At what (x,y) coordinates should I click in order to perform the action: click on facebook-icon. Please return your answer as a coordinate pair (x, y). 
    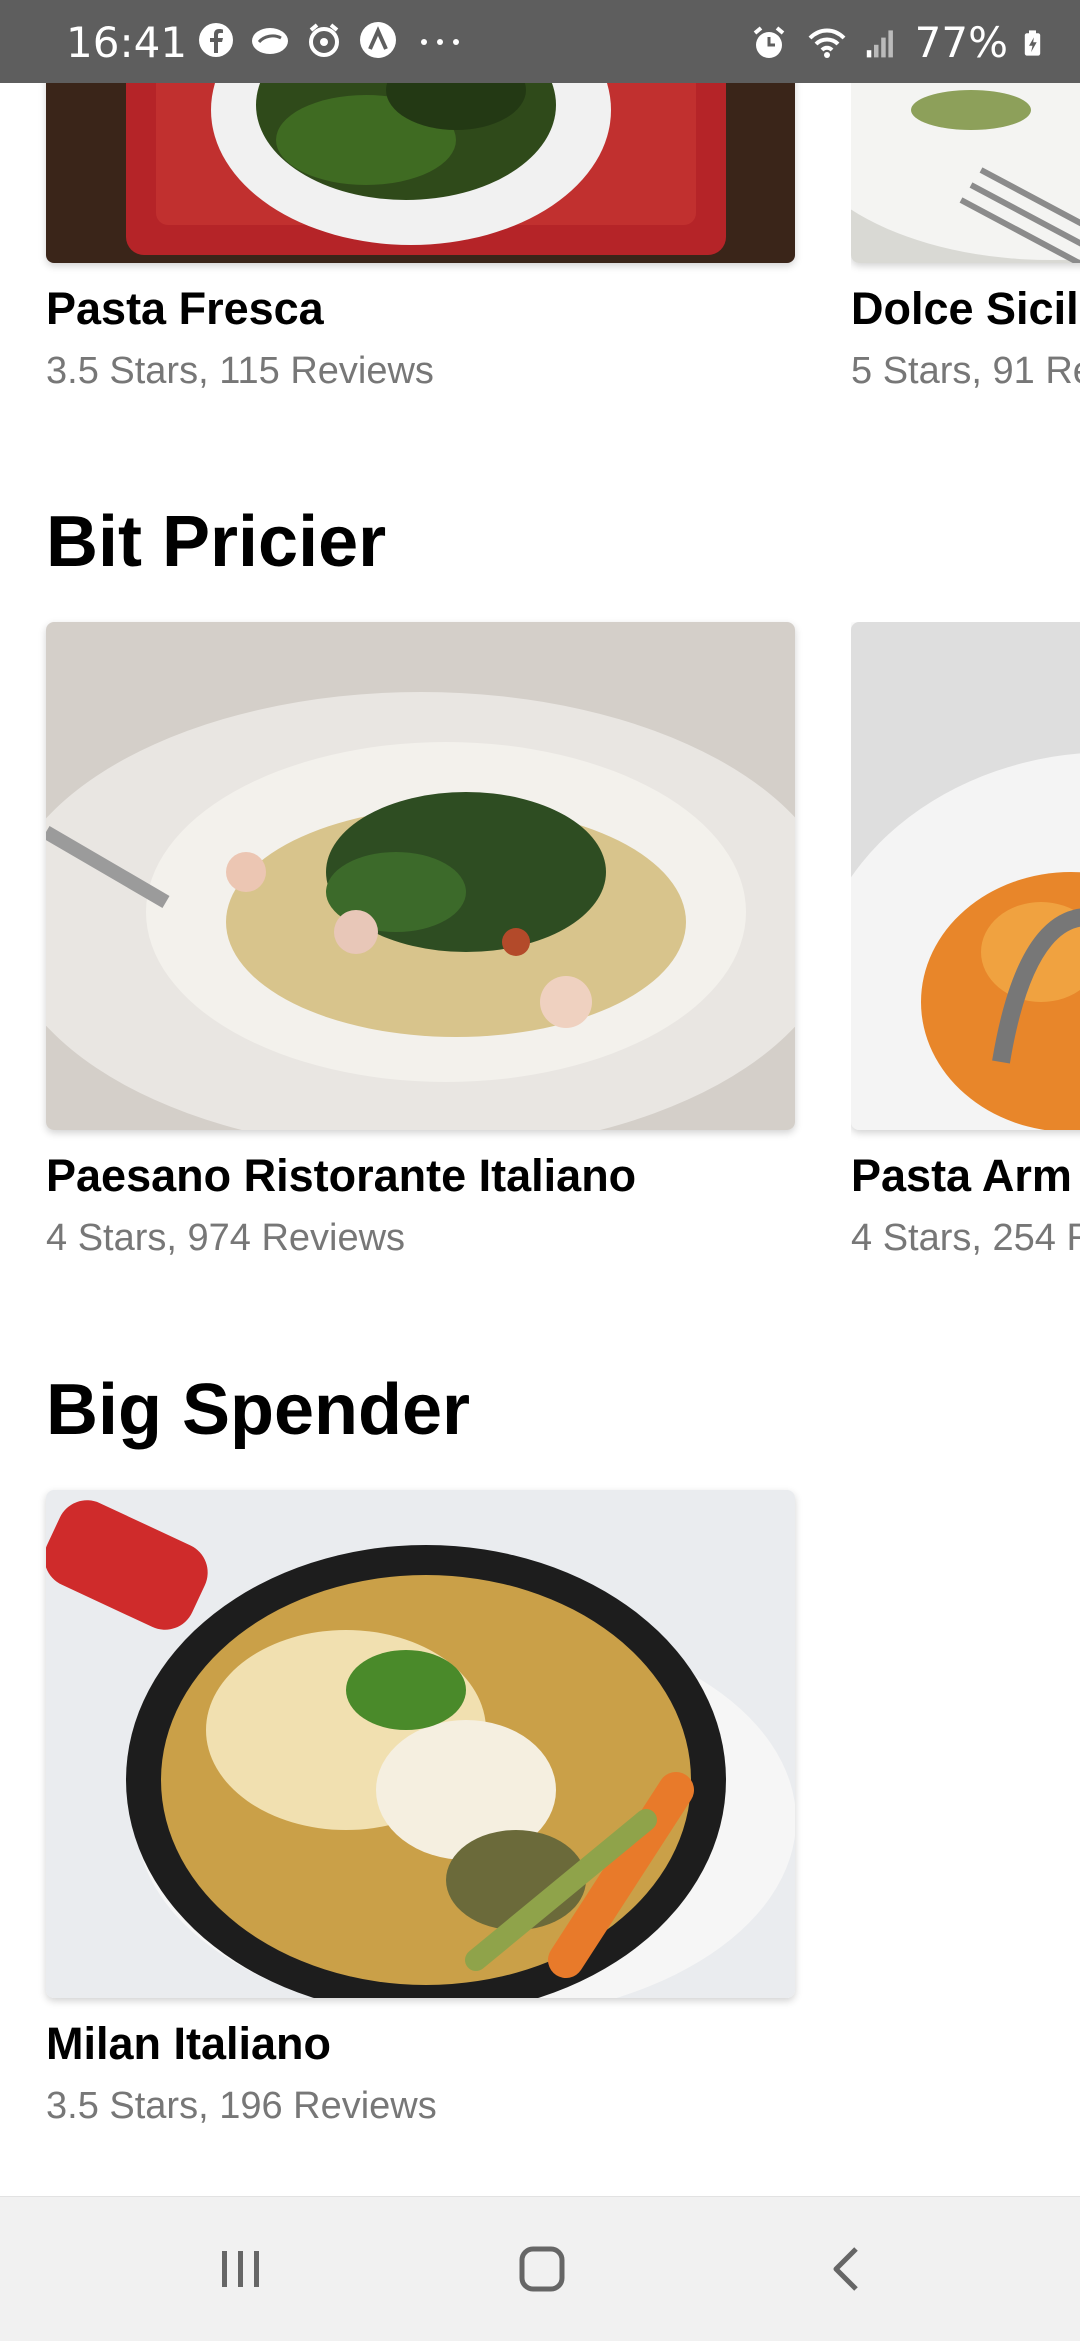
    Looking at the image, I should click on (216, 40).